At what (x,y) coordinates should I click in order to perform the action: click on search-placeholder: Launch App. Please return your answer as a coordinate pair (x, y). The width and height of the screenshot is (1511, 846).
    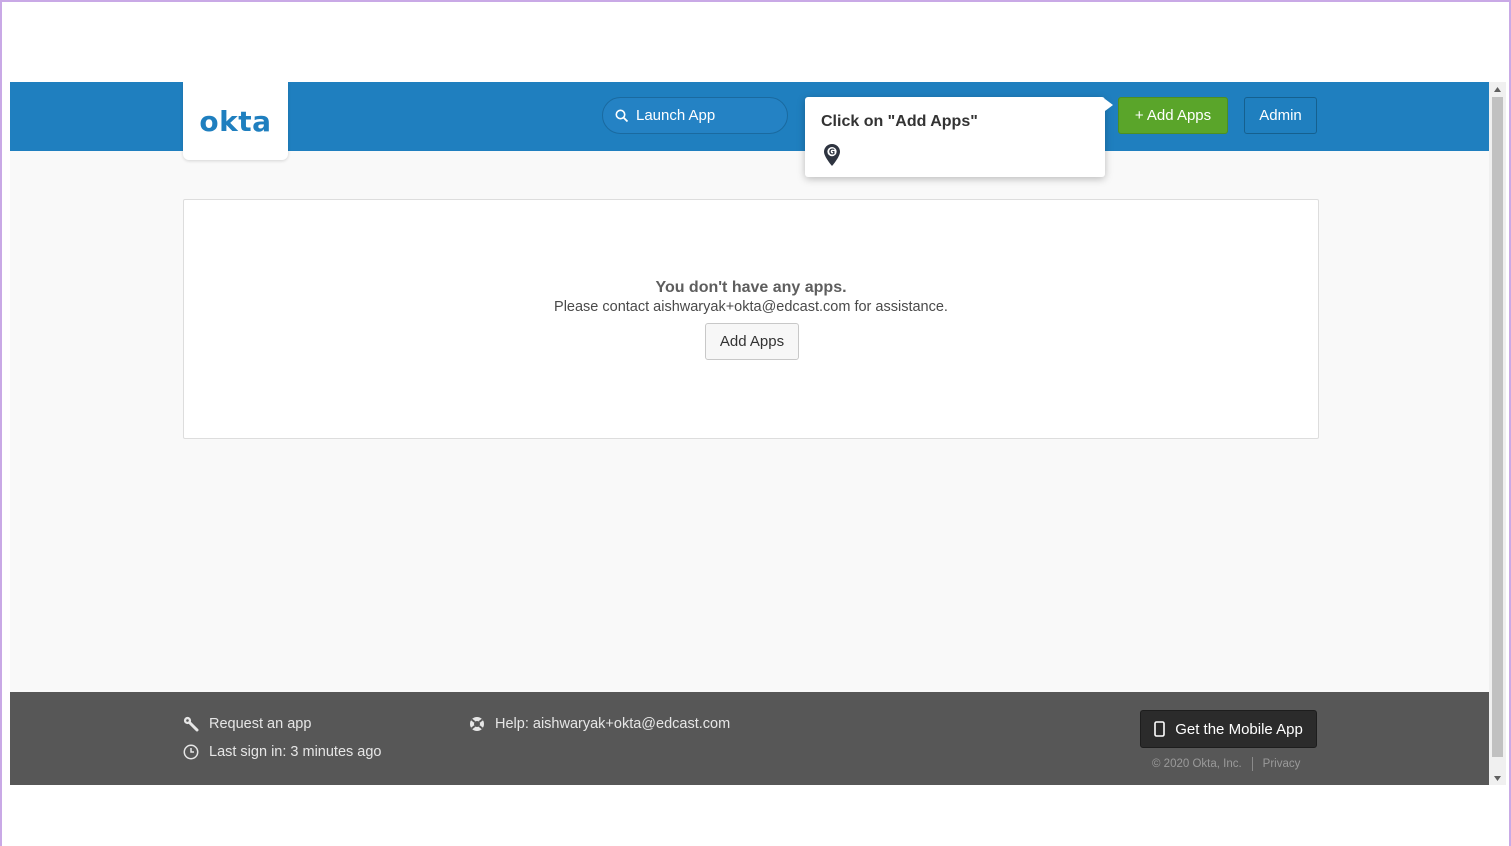
    Looking at the image, I should click on (676, 115).